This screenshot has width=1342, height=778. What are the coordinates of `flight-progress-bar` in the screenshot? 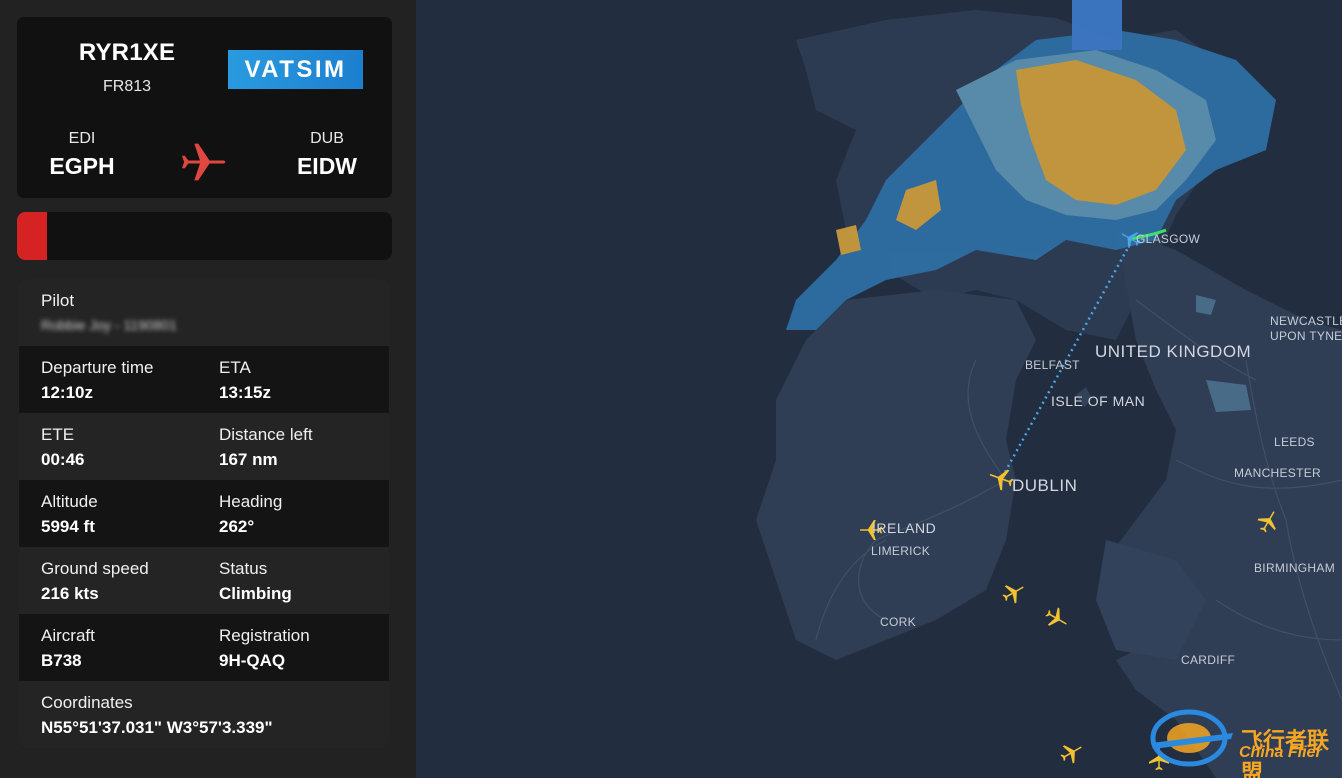 It's located at (204, 236).